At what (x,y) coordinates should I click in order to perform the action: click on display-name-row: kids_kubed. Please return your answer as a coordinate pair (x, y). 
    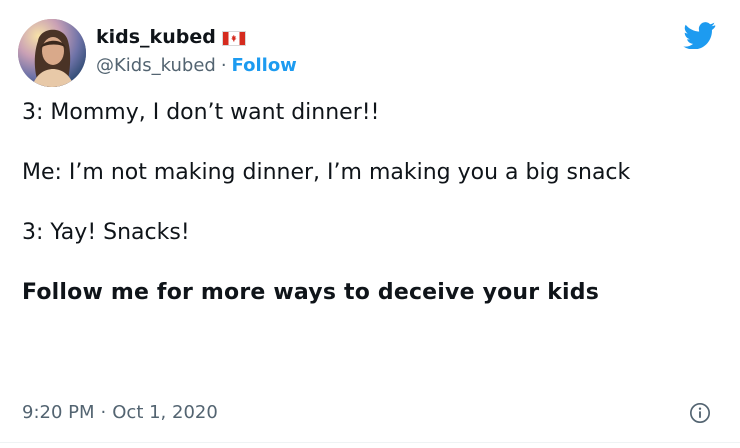
    Looking at the image, I should click on (171, 37).